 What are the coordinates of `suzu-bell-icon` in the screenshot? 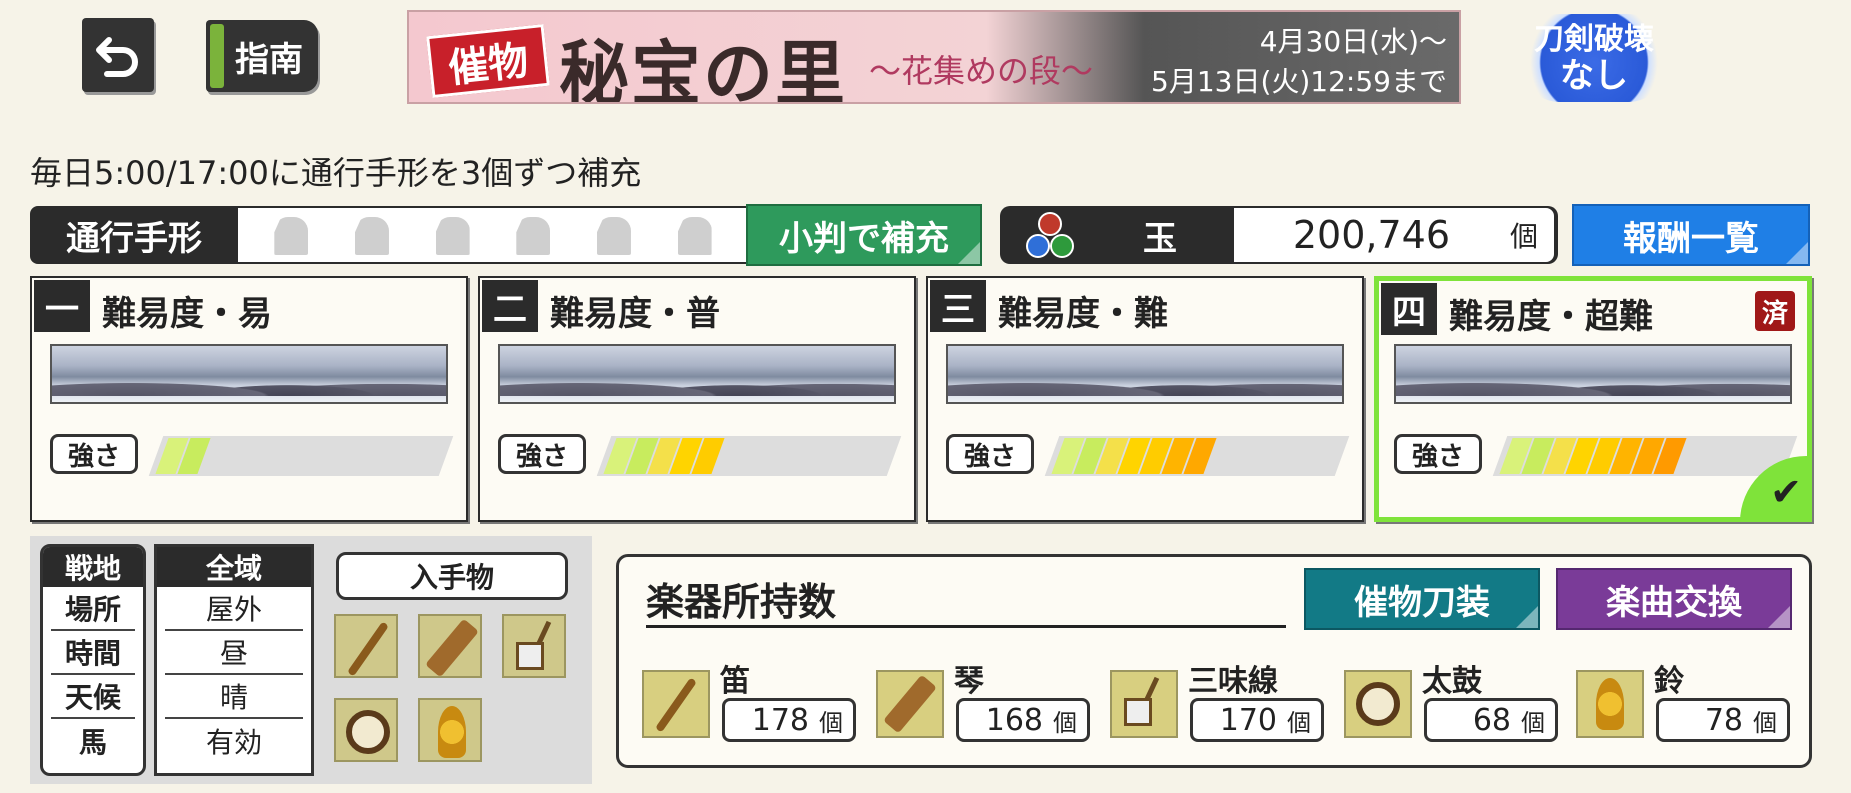 It's located at (1610, 704).